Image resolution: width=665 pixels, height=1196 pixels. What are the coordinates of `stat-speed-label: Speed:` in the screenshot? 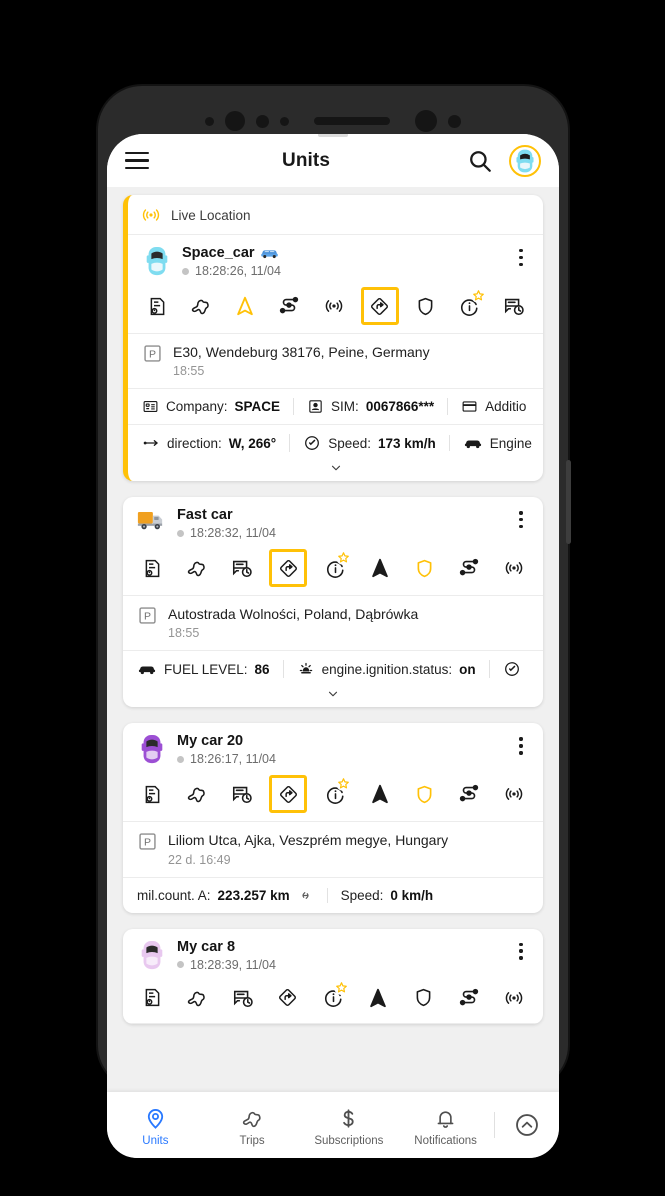 It's located at (362, 895).